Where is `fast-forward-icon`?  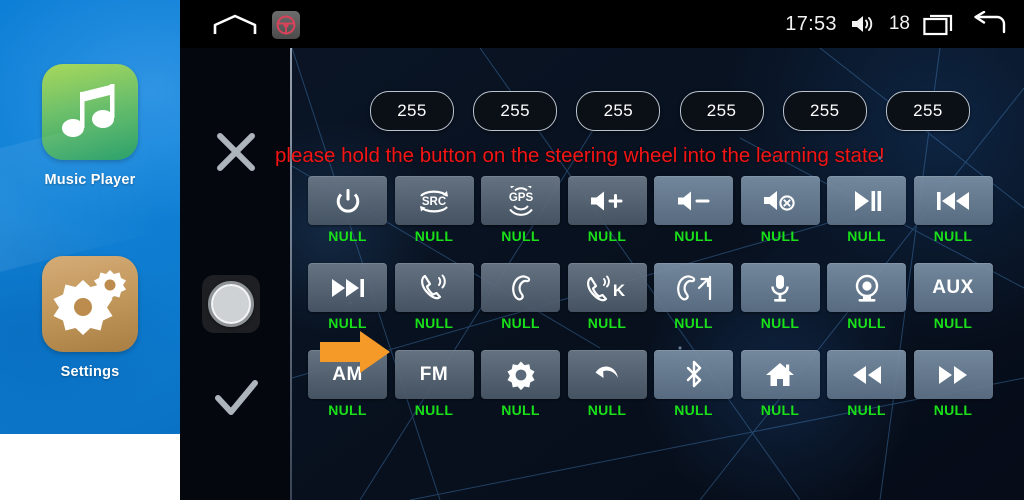
fast-forward-icon is located at coordinates (953, 374).